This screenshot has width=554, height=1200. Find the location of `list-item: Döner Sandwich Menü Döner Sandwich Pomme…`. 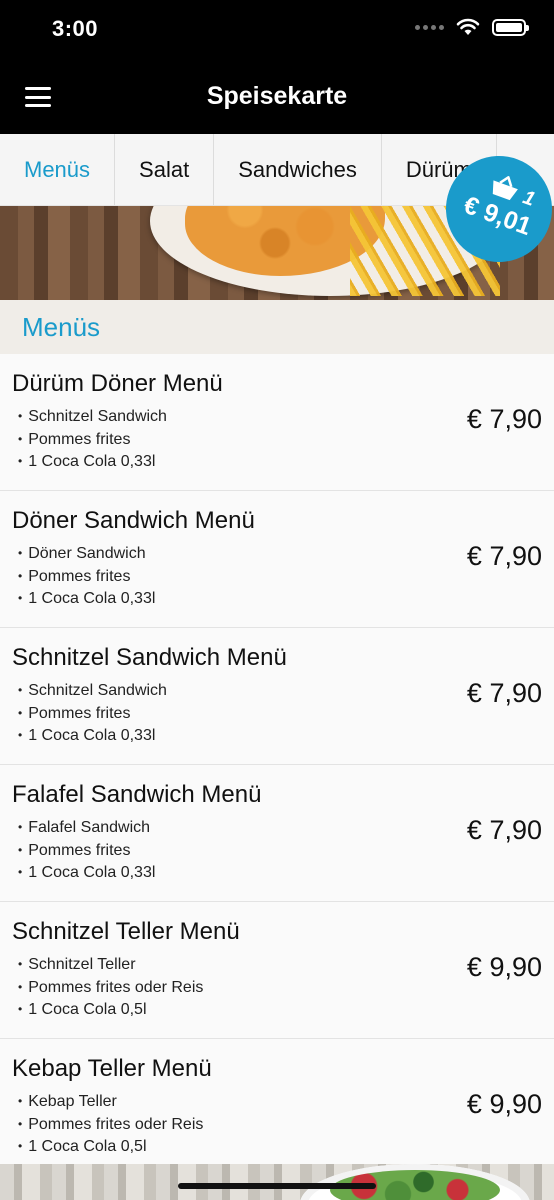

list-item: Döner Sandwich Menü Döner Sandwich Pomme… is located at coordinates (277, 559).